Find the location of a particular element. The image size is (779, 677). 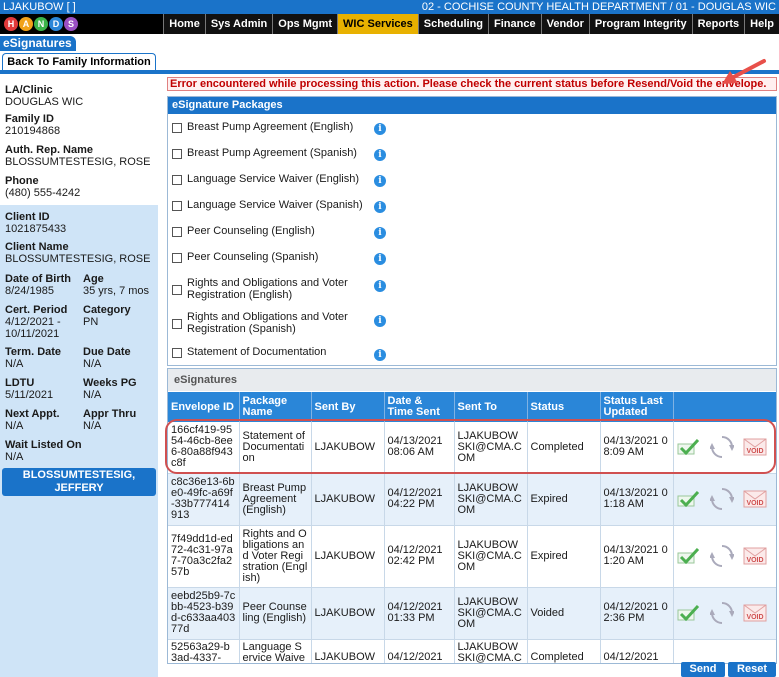

package-name: Breast Pump Agreement (English) is located at coordinates (275, 499).